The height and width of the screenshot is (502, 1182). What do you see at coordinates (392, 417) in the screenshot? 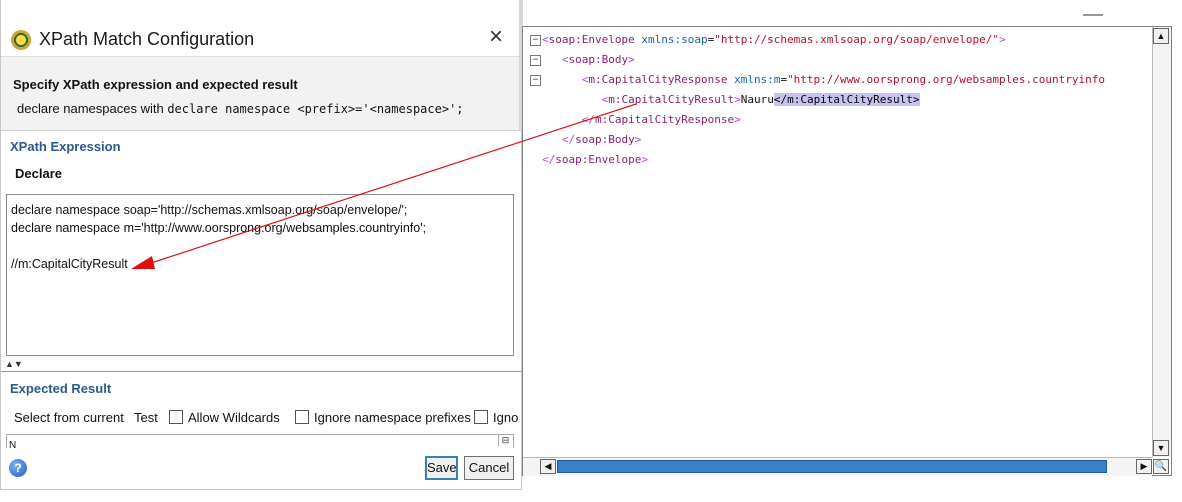
I see `ignore-ns-prefixes-label: Ignore namespace prefixes` at bounding box center [392, 417].